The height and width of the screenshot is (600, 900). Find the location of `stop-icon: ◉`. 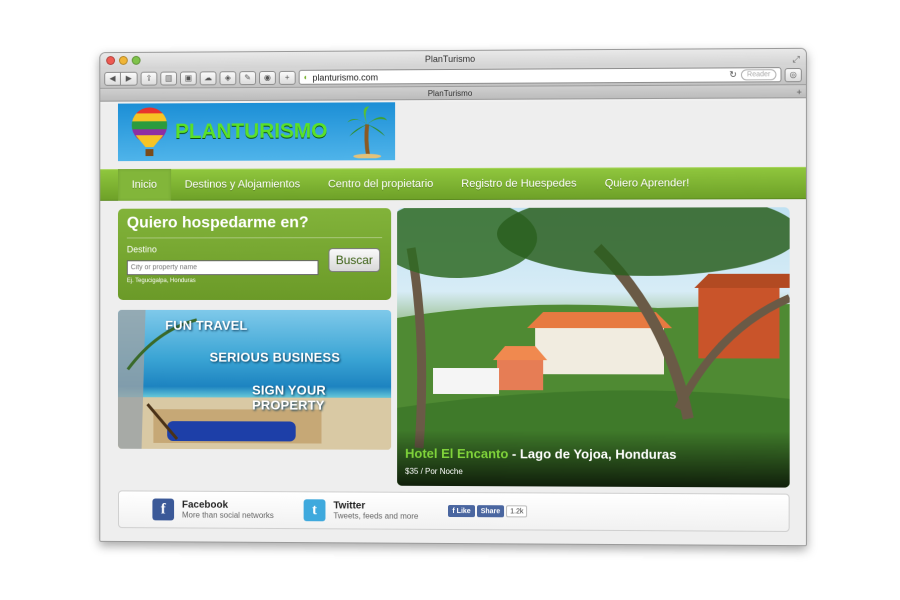

stop-icon: ◉ is located at coordinates (267, 77).